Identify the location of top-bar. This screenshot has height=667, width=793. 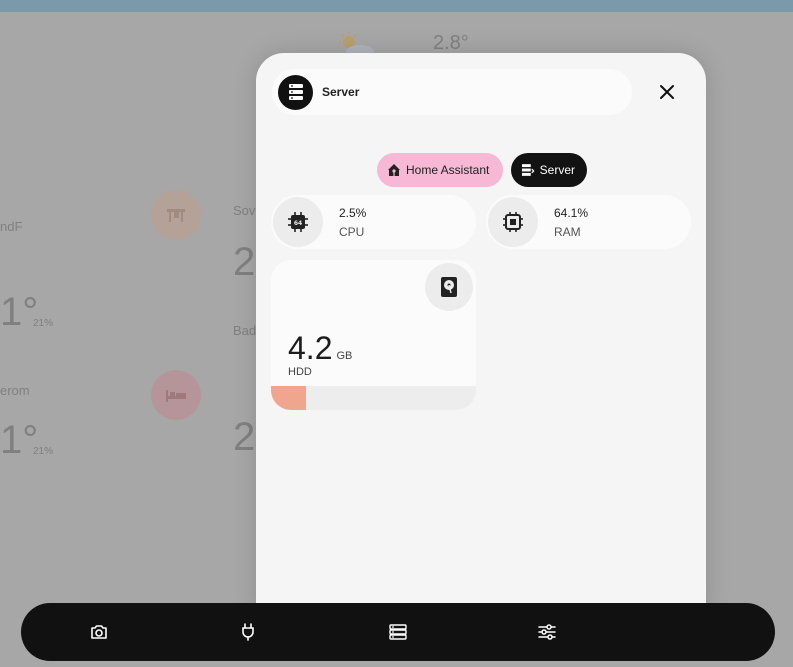
(396, 6).